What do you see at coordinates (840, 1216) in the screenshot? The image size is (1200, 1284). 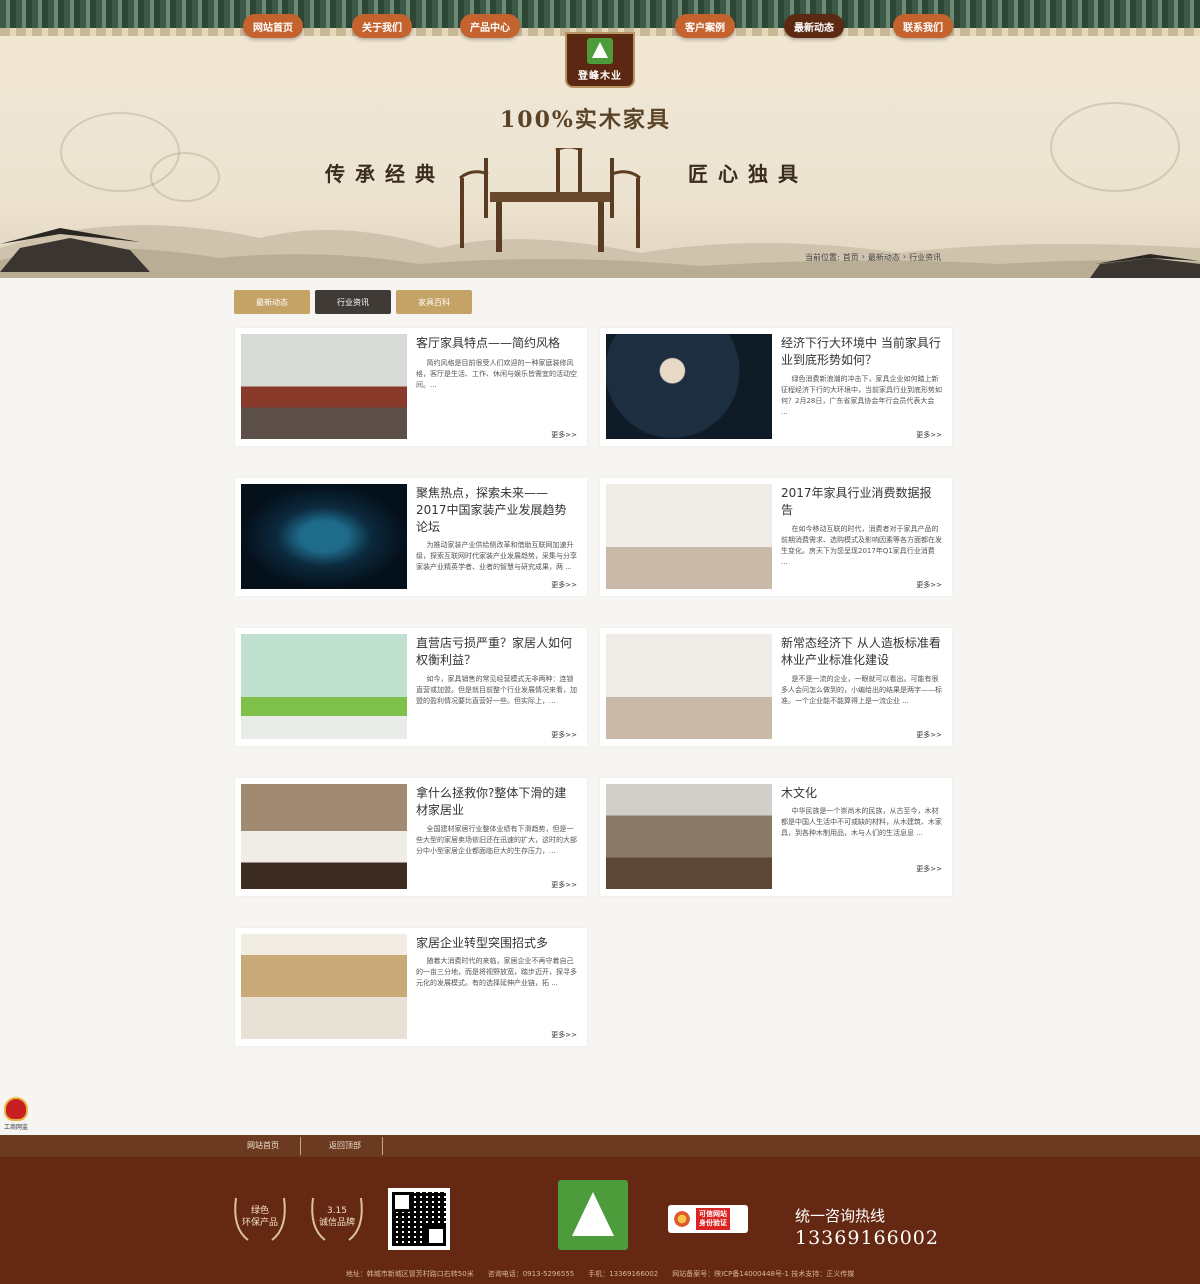 I see `hotline-label: 统一咨询热线` at bounding box center [840, 1216].